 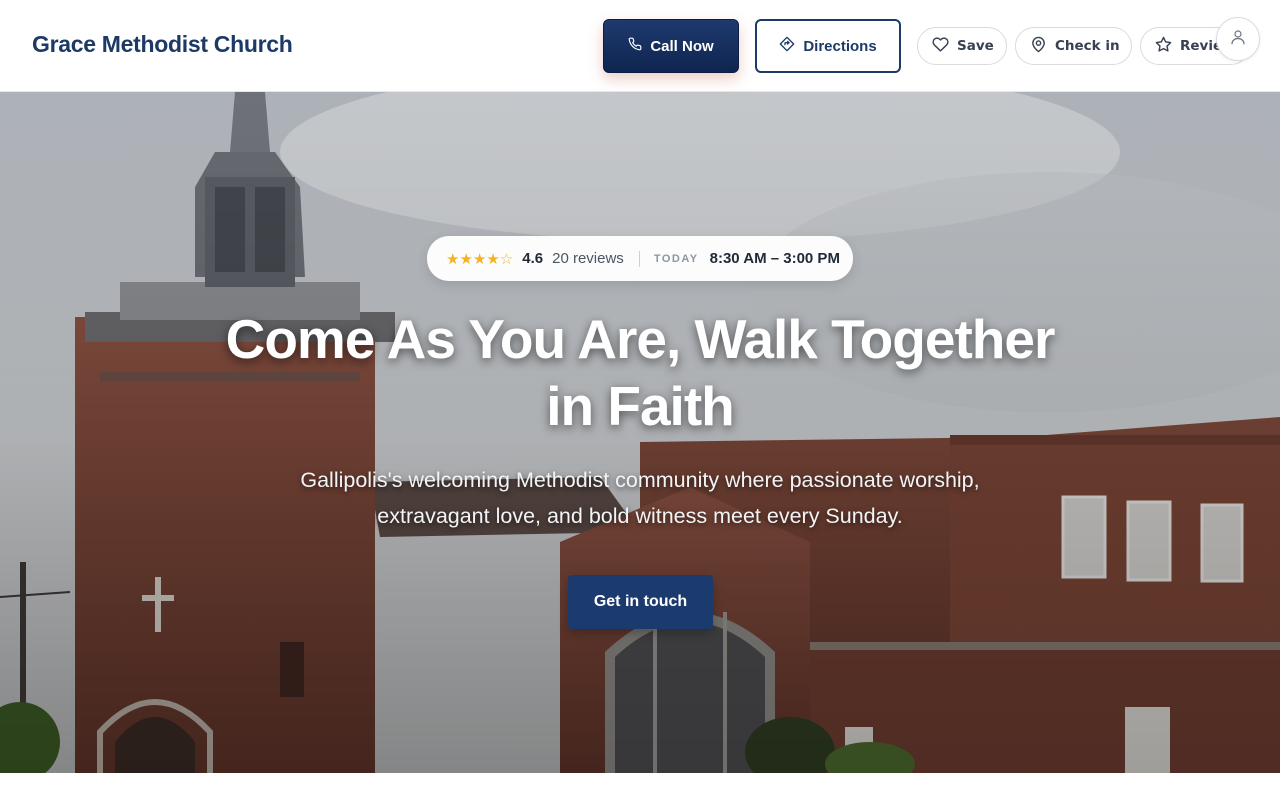 What do you see at coordinates (676, 258) in the screenshot?
I see `today-label: TODAY` at bounding box center [676, 258].